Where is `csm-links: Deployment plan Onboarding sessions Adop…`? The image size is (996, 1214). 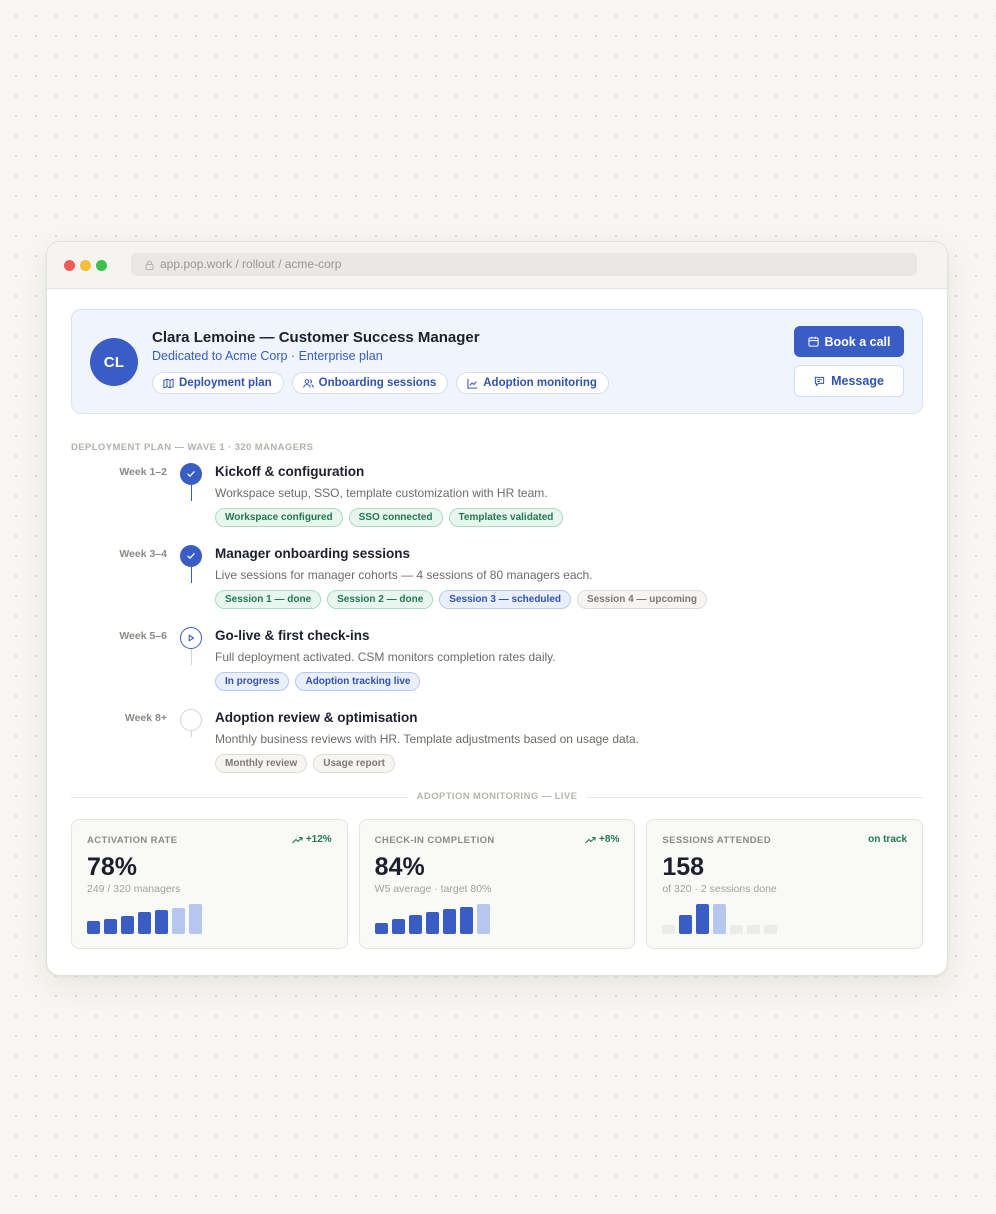
csm-links: Deployment plan Onboarding sessions Adop… is located at coordinates (380, 383).